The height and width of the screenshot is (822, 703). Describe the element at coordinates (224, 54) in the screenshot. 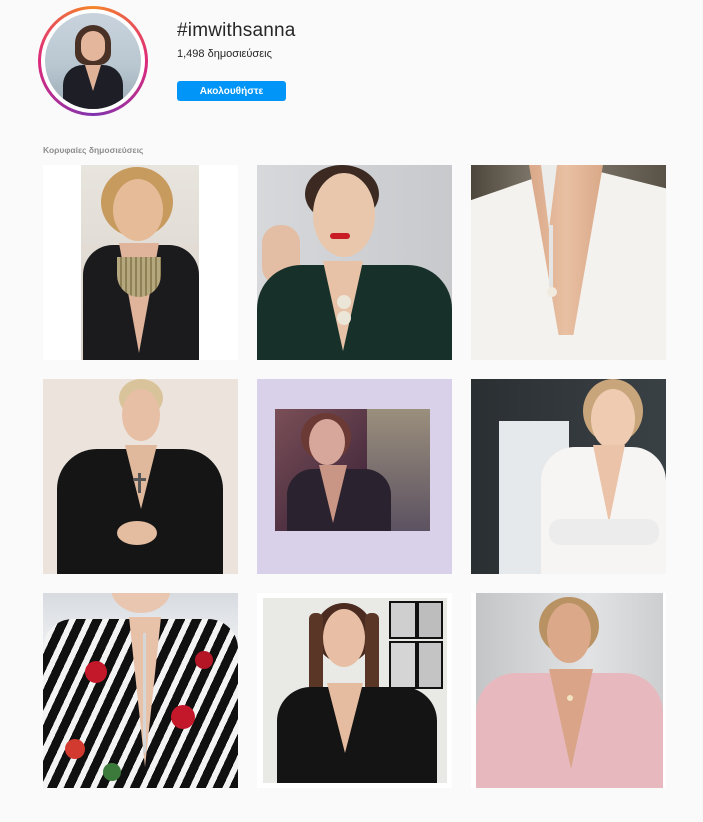

I see `post-count: 1,498 δημοσιεύσεις` at that location.